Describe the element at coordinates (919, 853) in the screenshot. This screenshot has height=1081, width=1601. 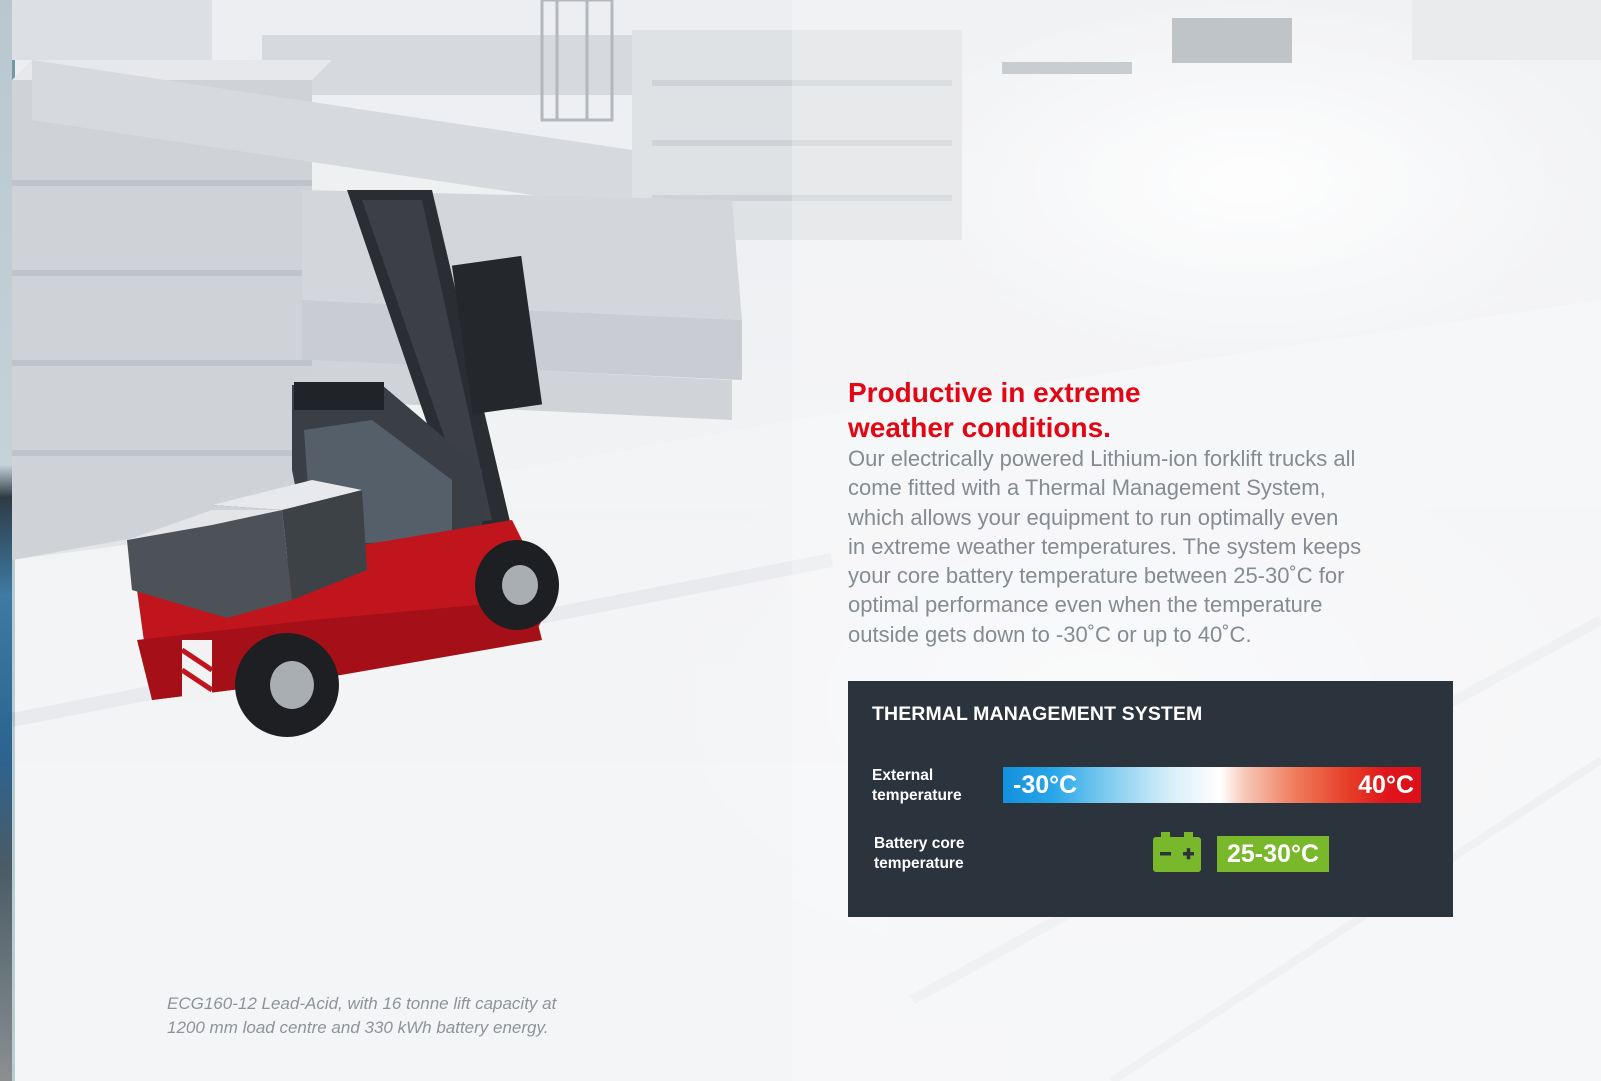
I see `battery-core-temperature-label: Battery core temperature` at that location.